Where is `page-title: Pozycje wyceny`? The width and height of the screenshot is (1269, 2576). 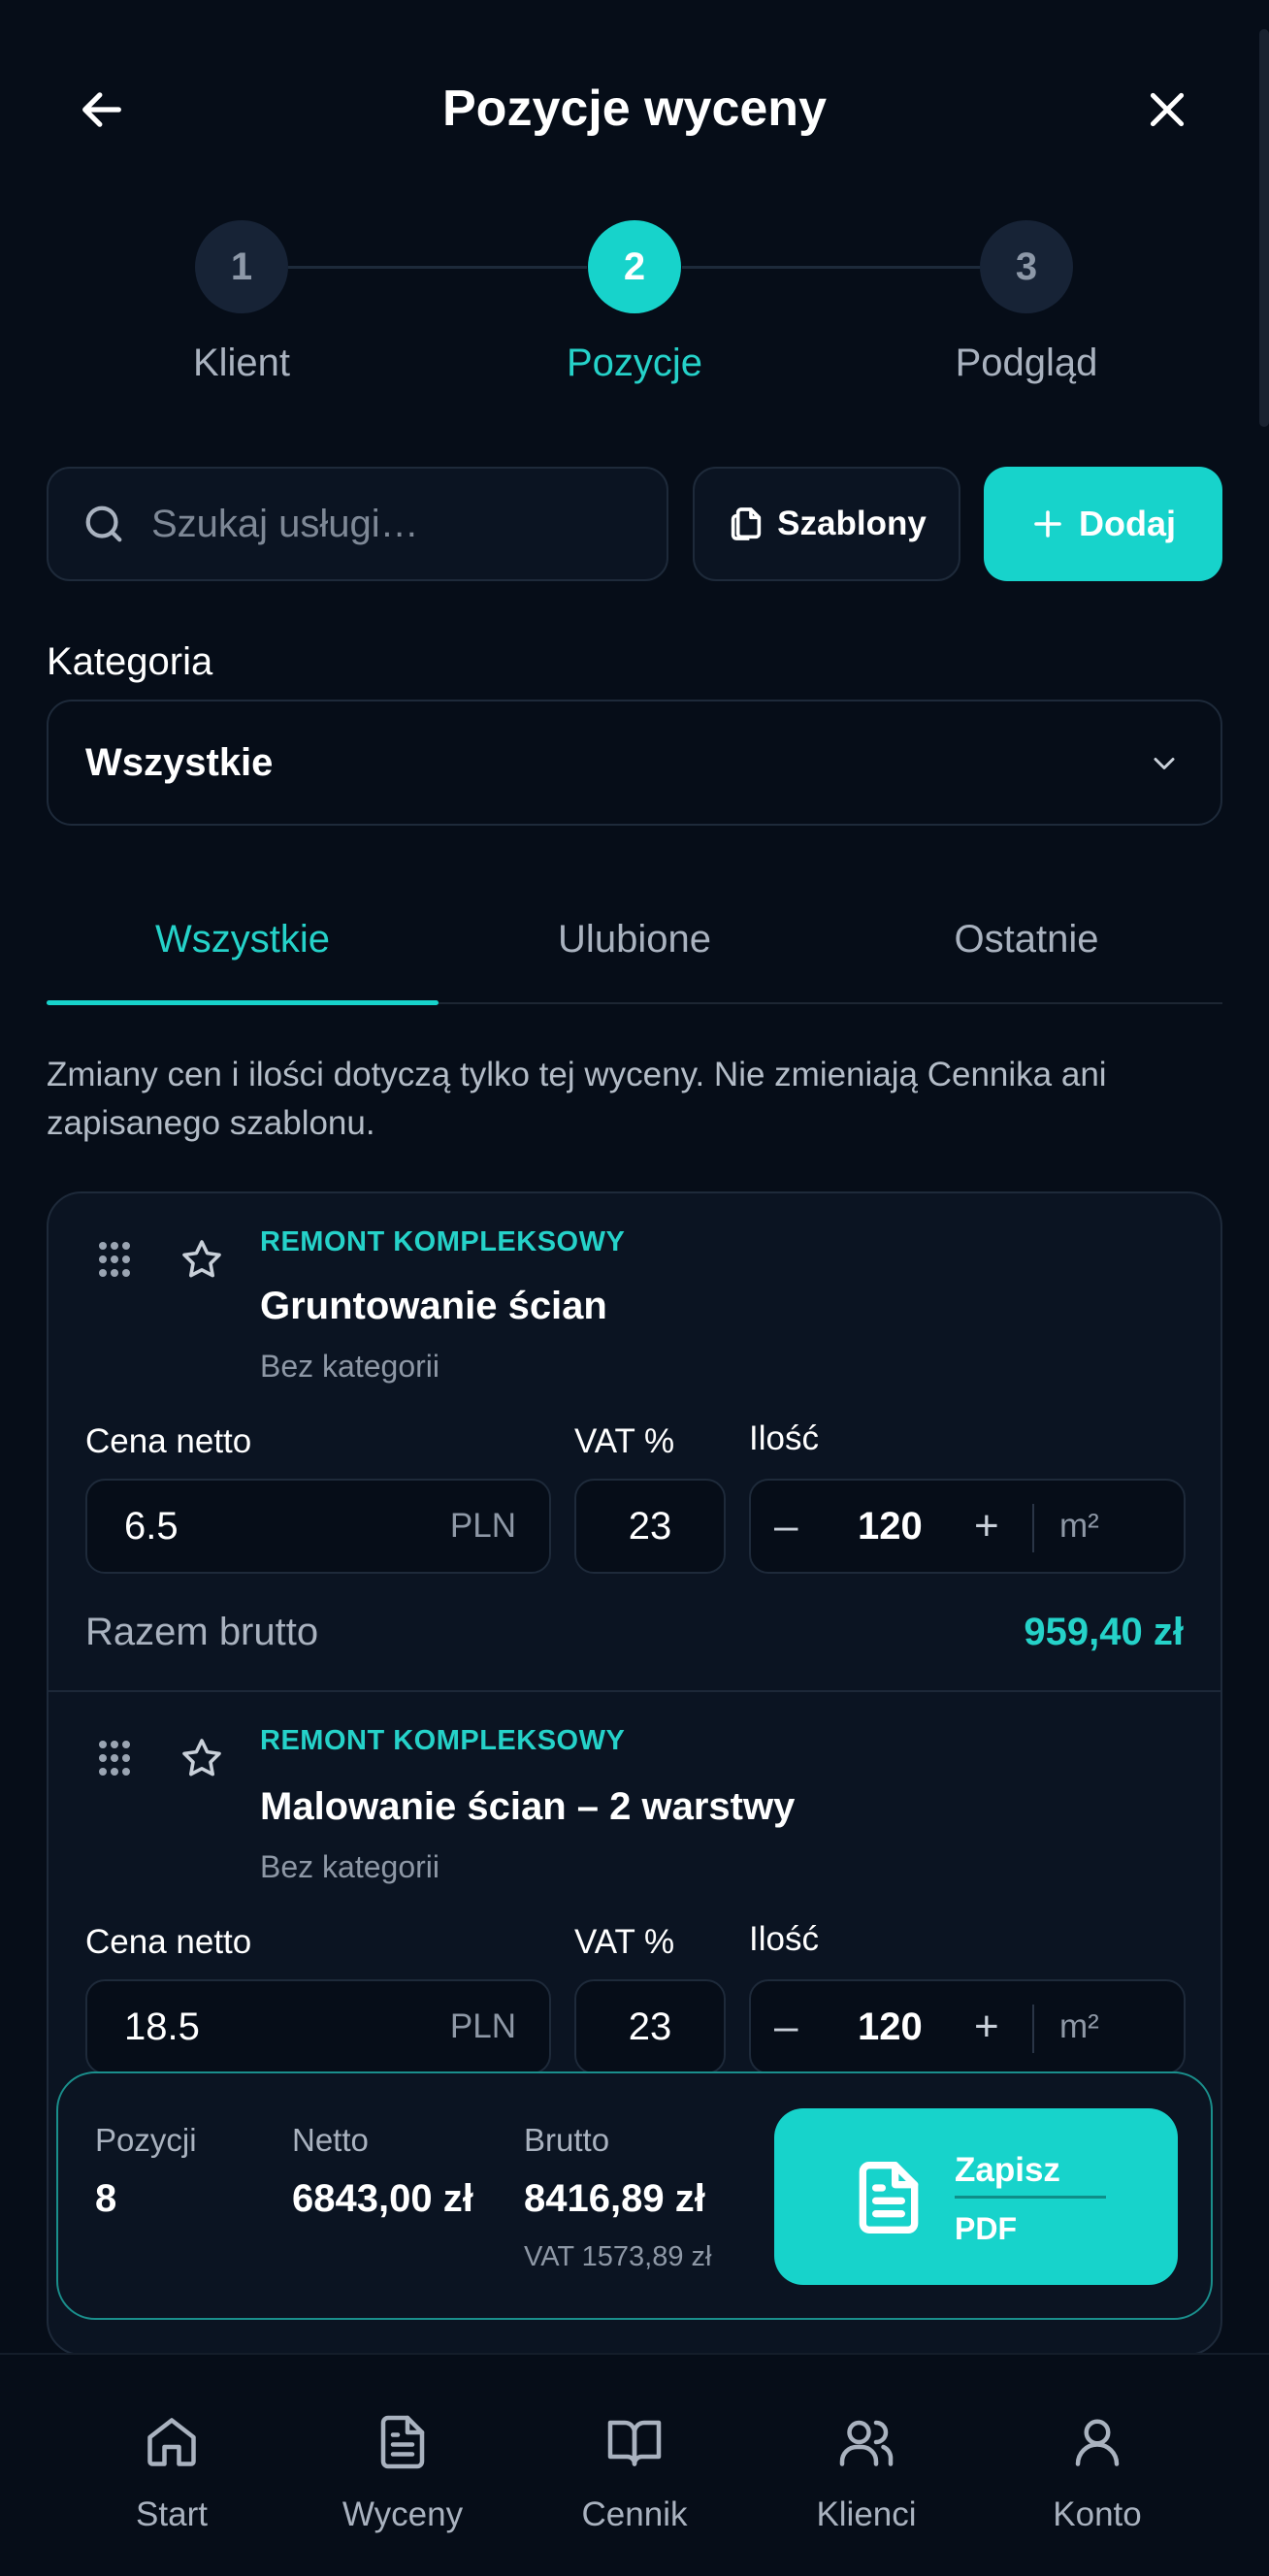 page-title: Pozycje wyceny is located at coordinates (634, 109).